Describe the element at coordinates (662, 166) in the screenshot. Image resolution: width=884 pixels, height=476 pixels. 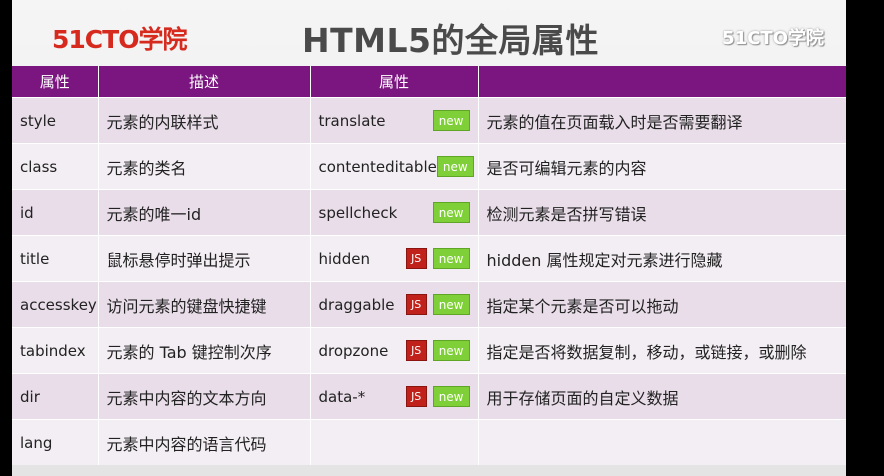
I see `cell-desc2: 是否可编辑元素的内容` at that location.